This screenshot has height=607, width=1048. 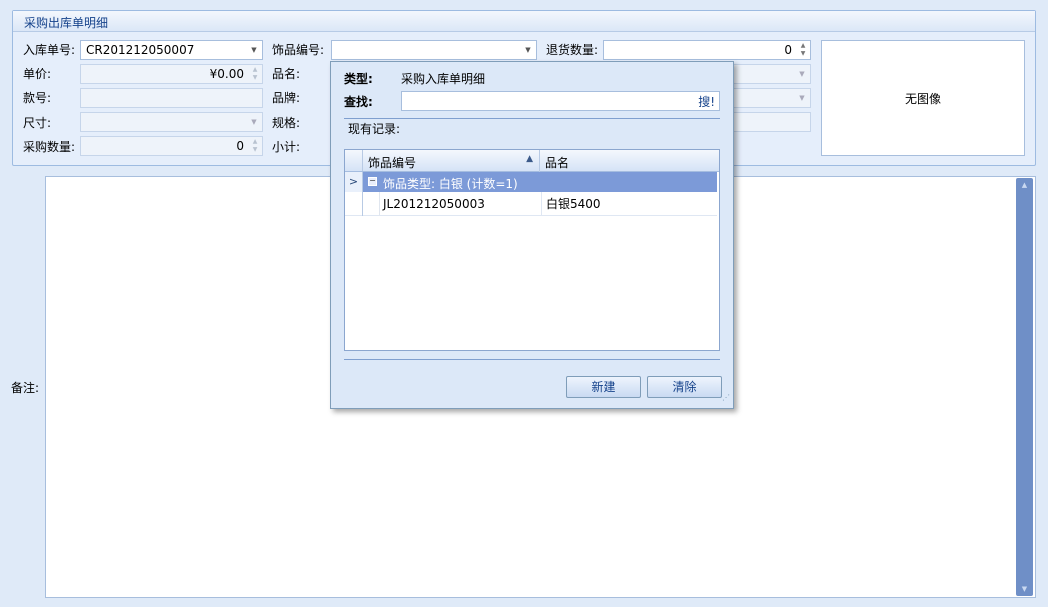 What do you see at coordinates (772, 74) in the screenshot?
I see `product-name-combobox: ▼` at bounding box center [772, 74].